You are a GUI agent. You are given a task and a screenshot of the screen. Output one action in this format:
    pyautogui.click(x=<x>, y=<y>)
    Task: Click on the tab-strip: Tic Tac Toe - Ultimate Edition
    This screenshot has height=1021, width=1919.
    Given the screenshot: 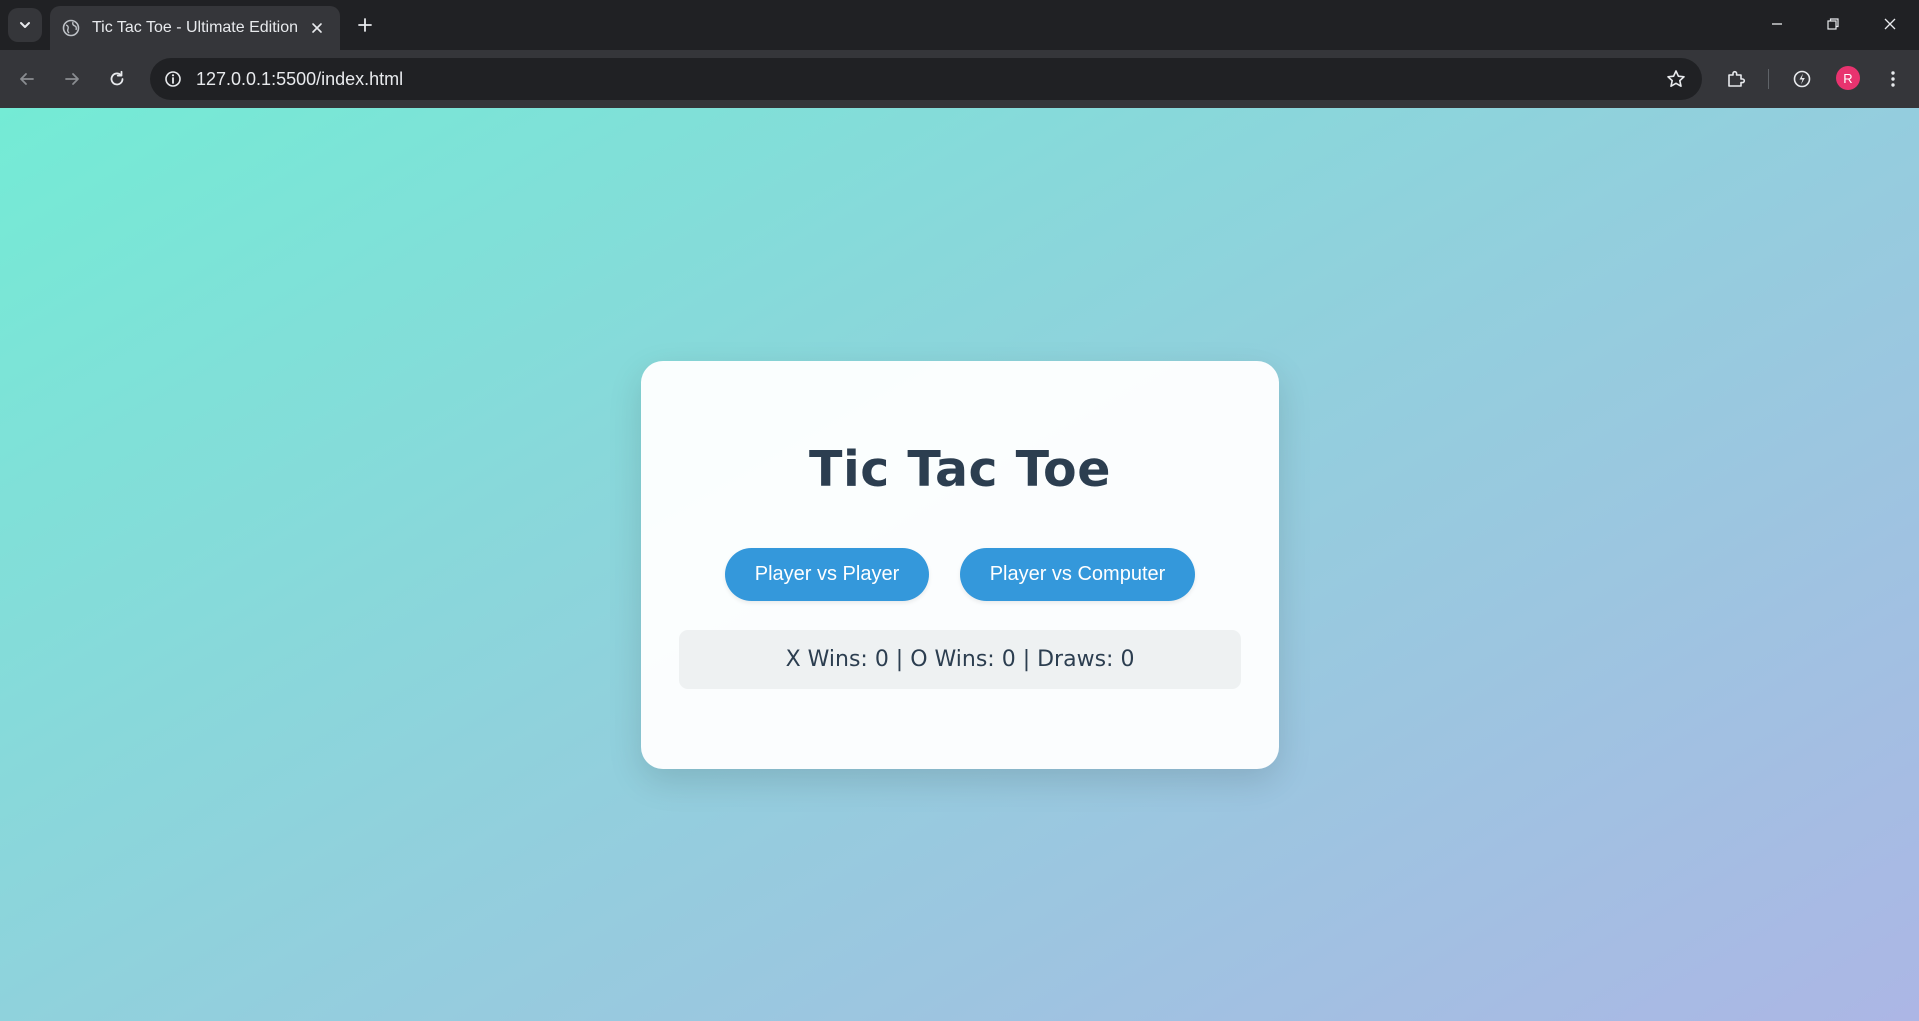 What is the action you would take?
    pyautogui.click(x=959, y=25)
    